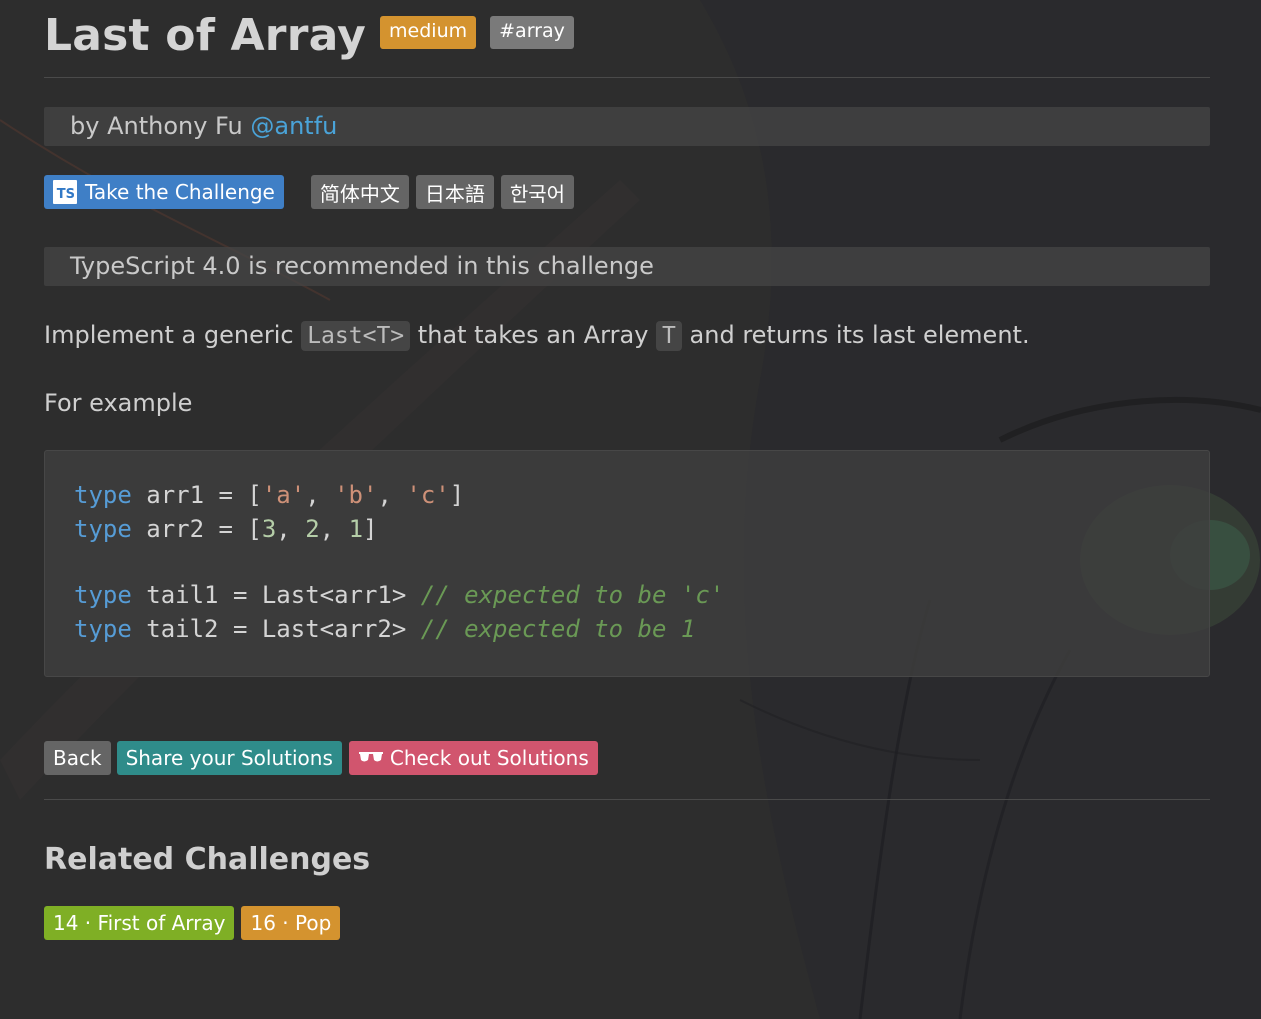 The height and width of the screenshot is (1019, 1261). What do you see at coordinates (533, 335) in the screenshot?
I see `description-text-2: that takes an Array` at bounding box center [533, 335].